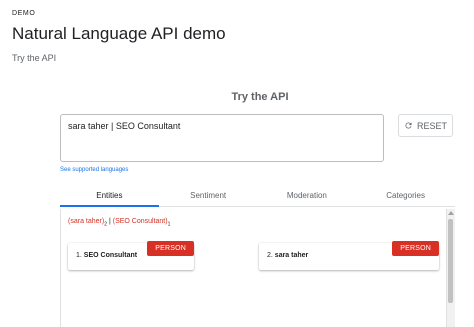 The height and width of the screenshot is (327, 474). I want to click on annotated-text: (sara taher)2 | (SEO Consultant)1, so click(119, 223).